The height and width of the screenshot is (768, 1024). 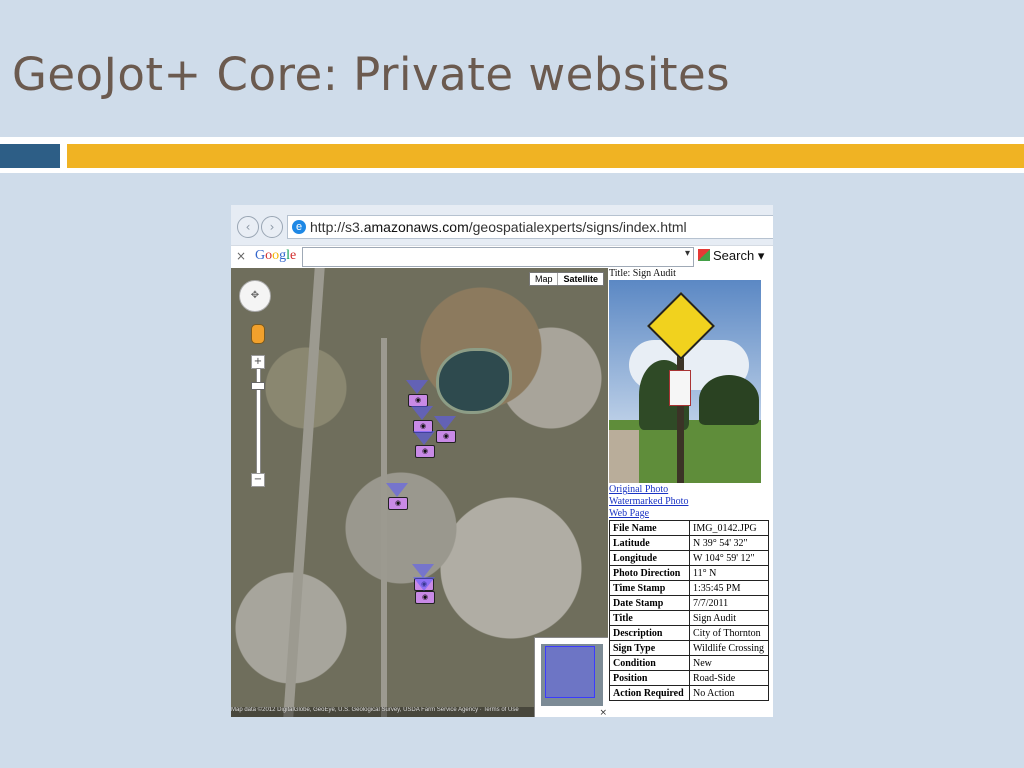 I want to click on table-row: Latitude N 39° 54' 32", so click(x=689, y=543).